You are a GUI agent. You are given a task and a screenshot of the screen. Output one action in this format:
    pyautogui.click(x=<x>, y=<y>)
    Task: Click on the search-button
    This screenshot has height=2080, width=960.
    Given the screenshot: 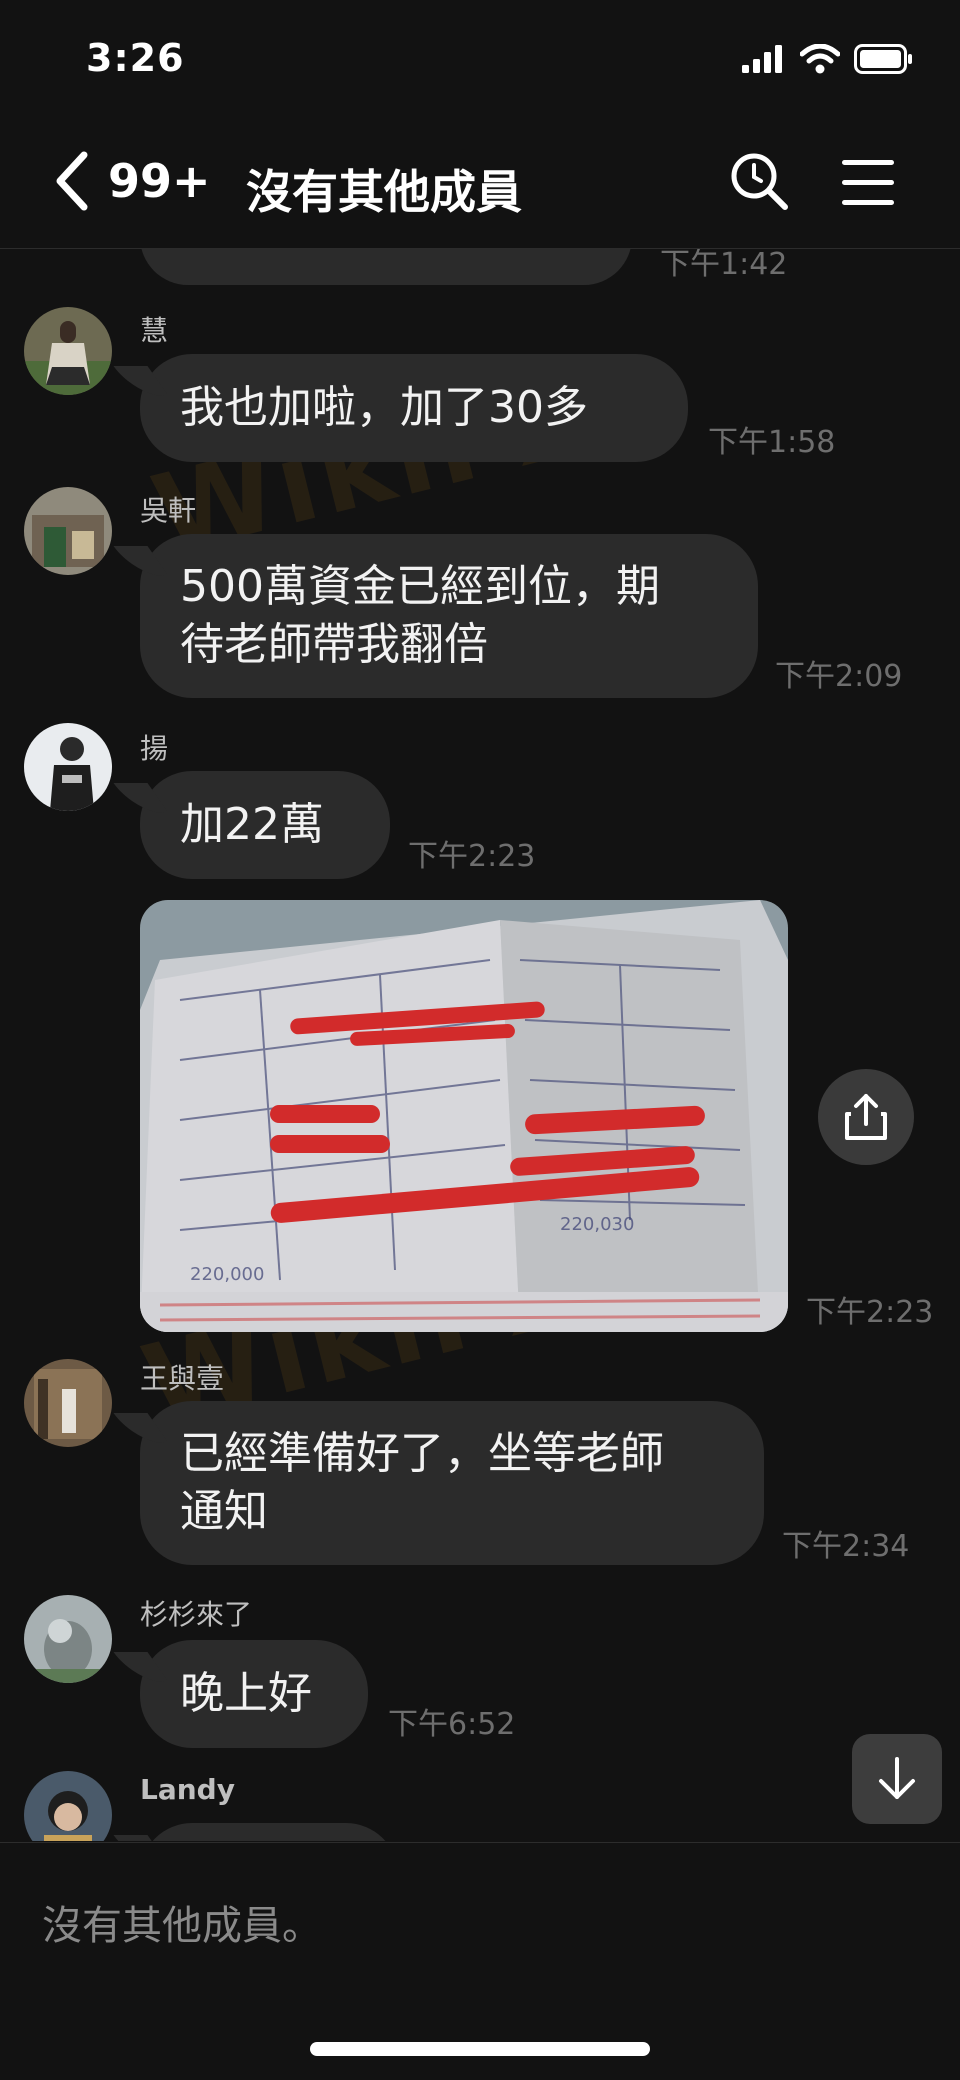 What is the action you would take?
    pyautogui.click(x=759, y=183)
    